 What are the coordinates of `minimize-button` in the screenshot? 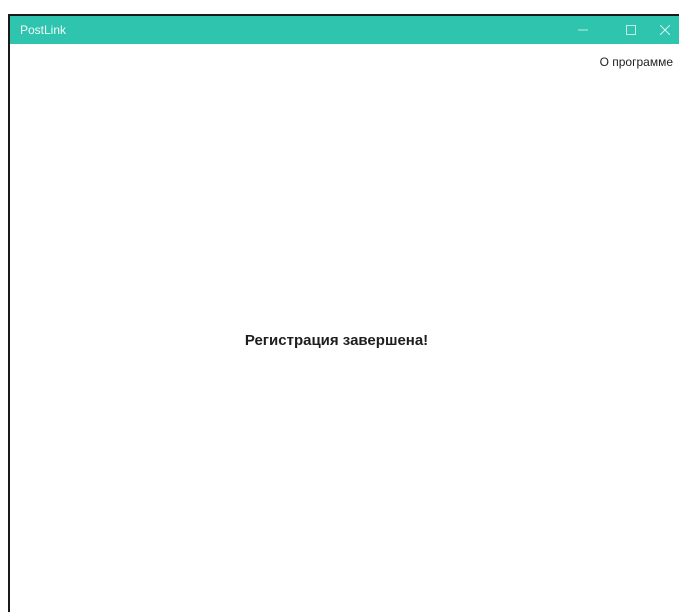 It's located at (583, 30).